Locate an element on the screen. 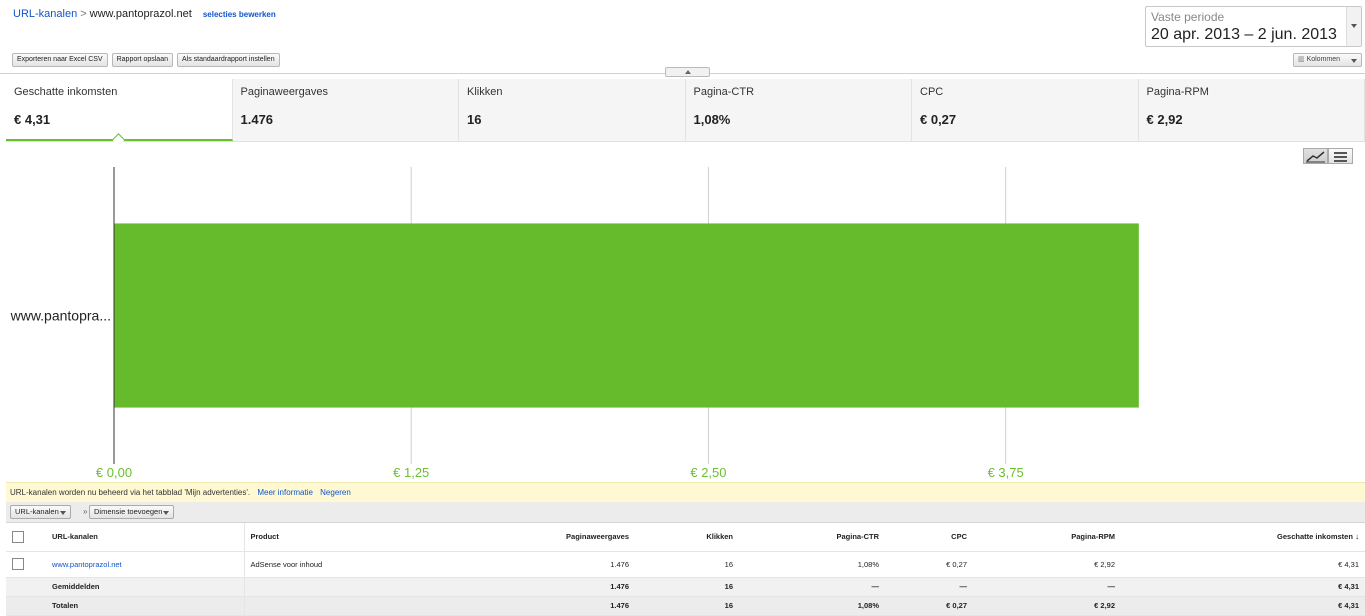 This screenshot has width=1365, height=616. column-header-clicks: Klikken is located at coordinates (687, 537).